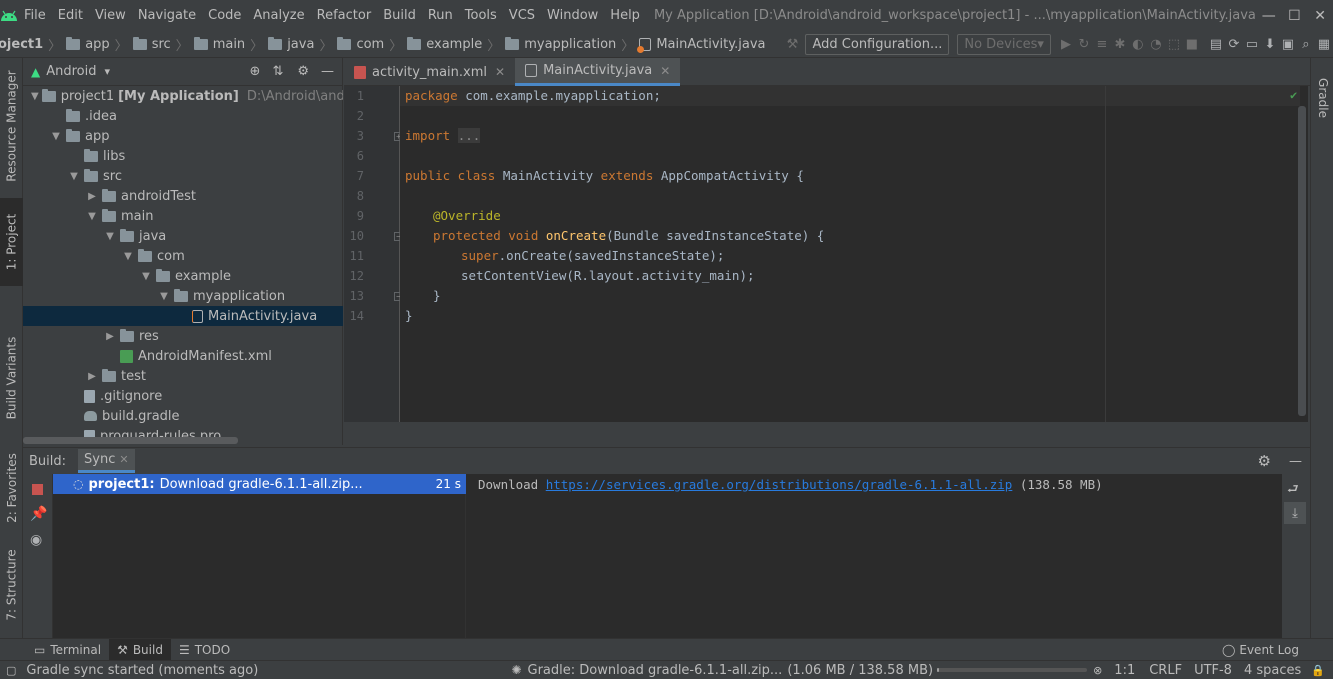 Image resolution: width=1333 pixels, height=679 pixels. Describe the element at coordinates (37, 489) in the screenshot. I see `stop-icon` at that location.